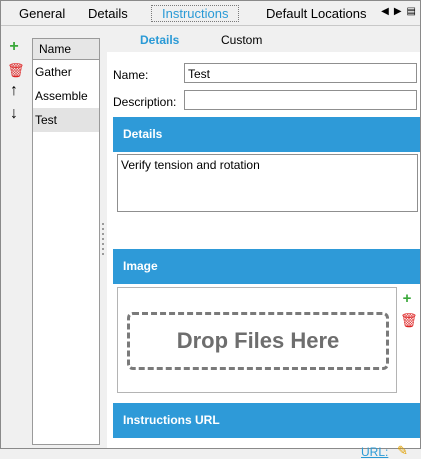 The image size is (421, 459). I want to click on list-item: Assemble, so click(66, 96).